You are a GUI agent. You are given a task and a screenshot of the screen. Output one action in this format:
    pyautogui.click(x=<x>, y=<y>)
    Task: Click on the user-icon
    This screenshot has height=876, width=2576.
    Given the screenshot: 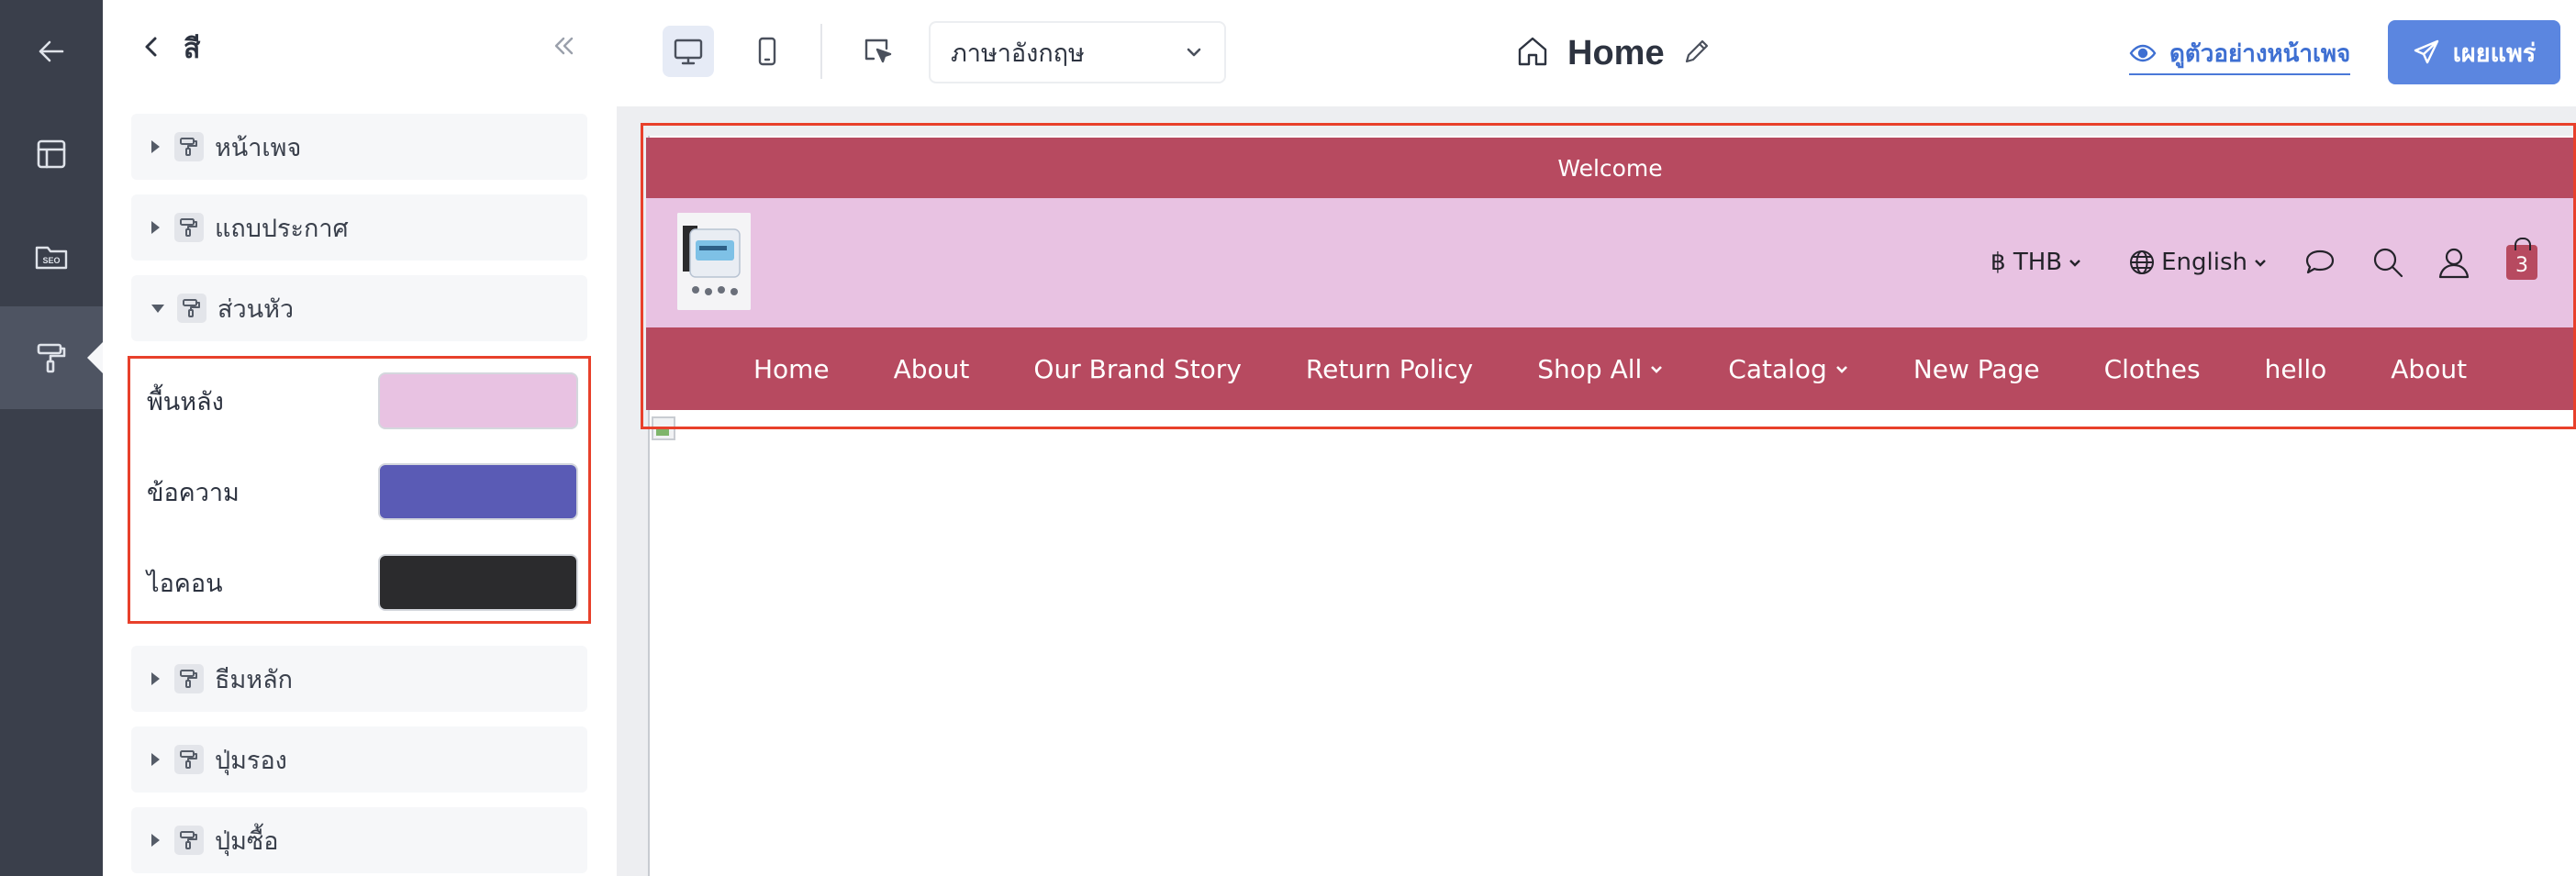 What is the action you would take?
    pyautogui.click(x=2454, y=263)
    